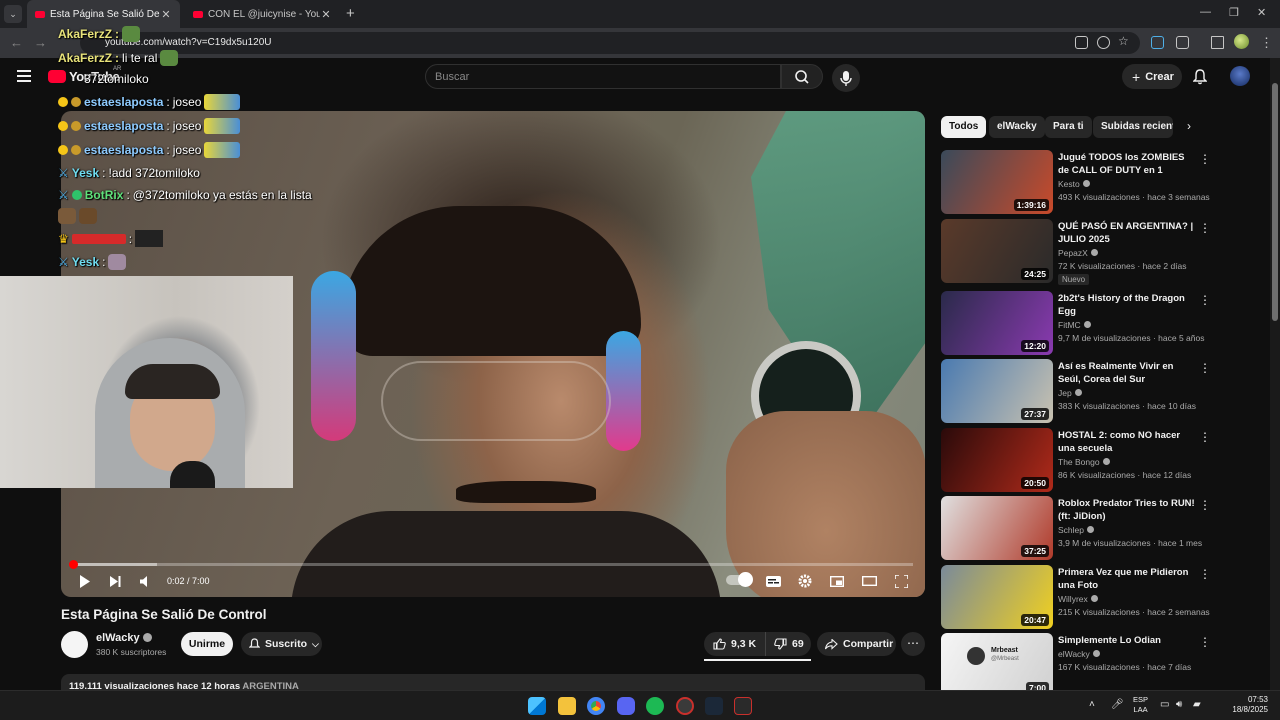 This screenshot has height=720, width=1280. Describe the element at coordinates (567, 706) in the screenshot. I see `file-explorer-icon` at that location.